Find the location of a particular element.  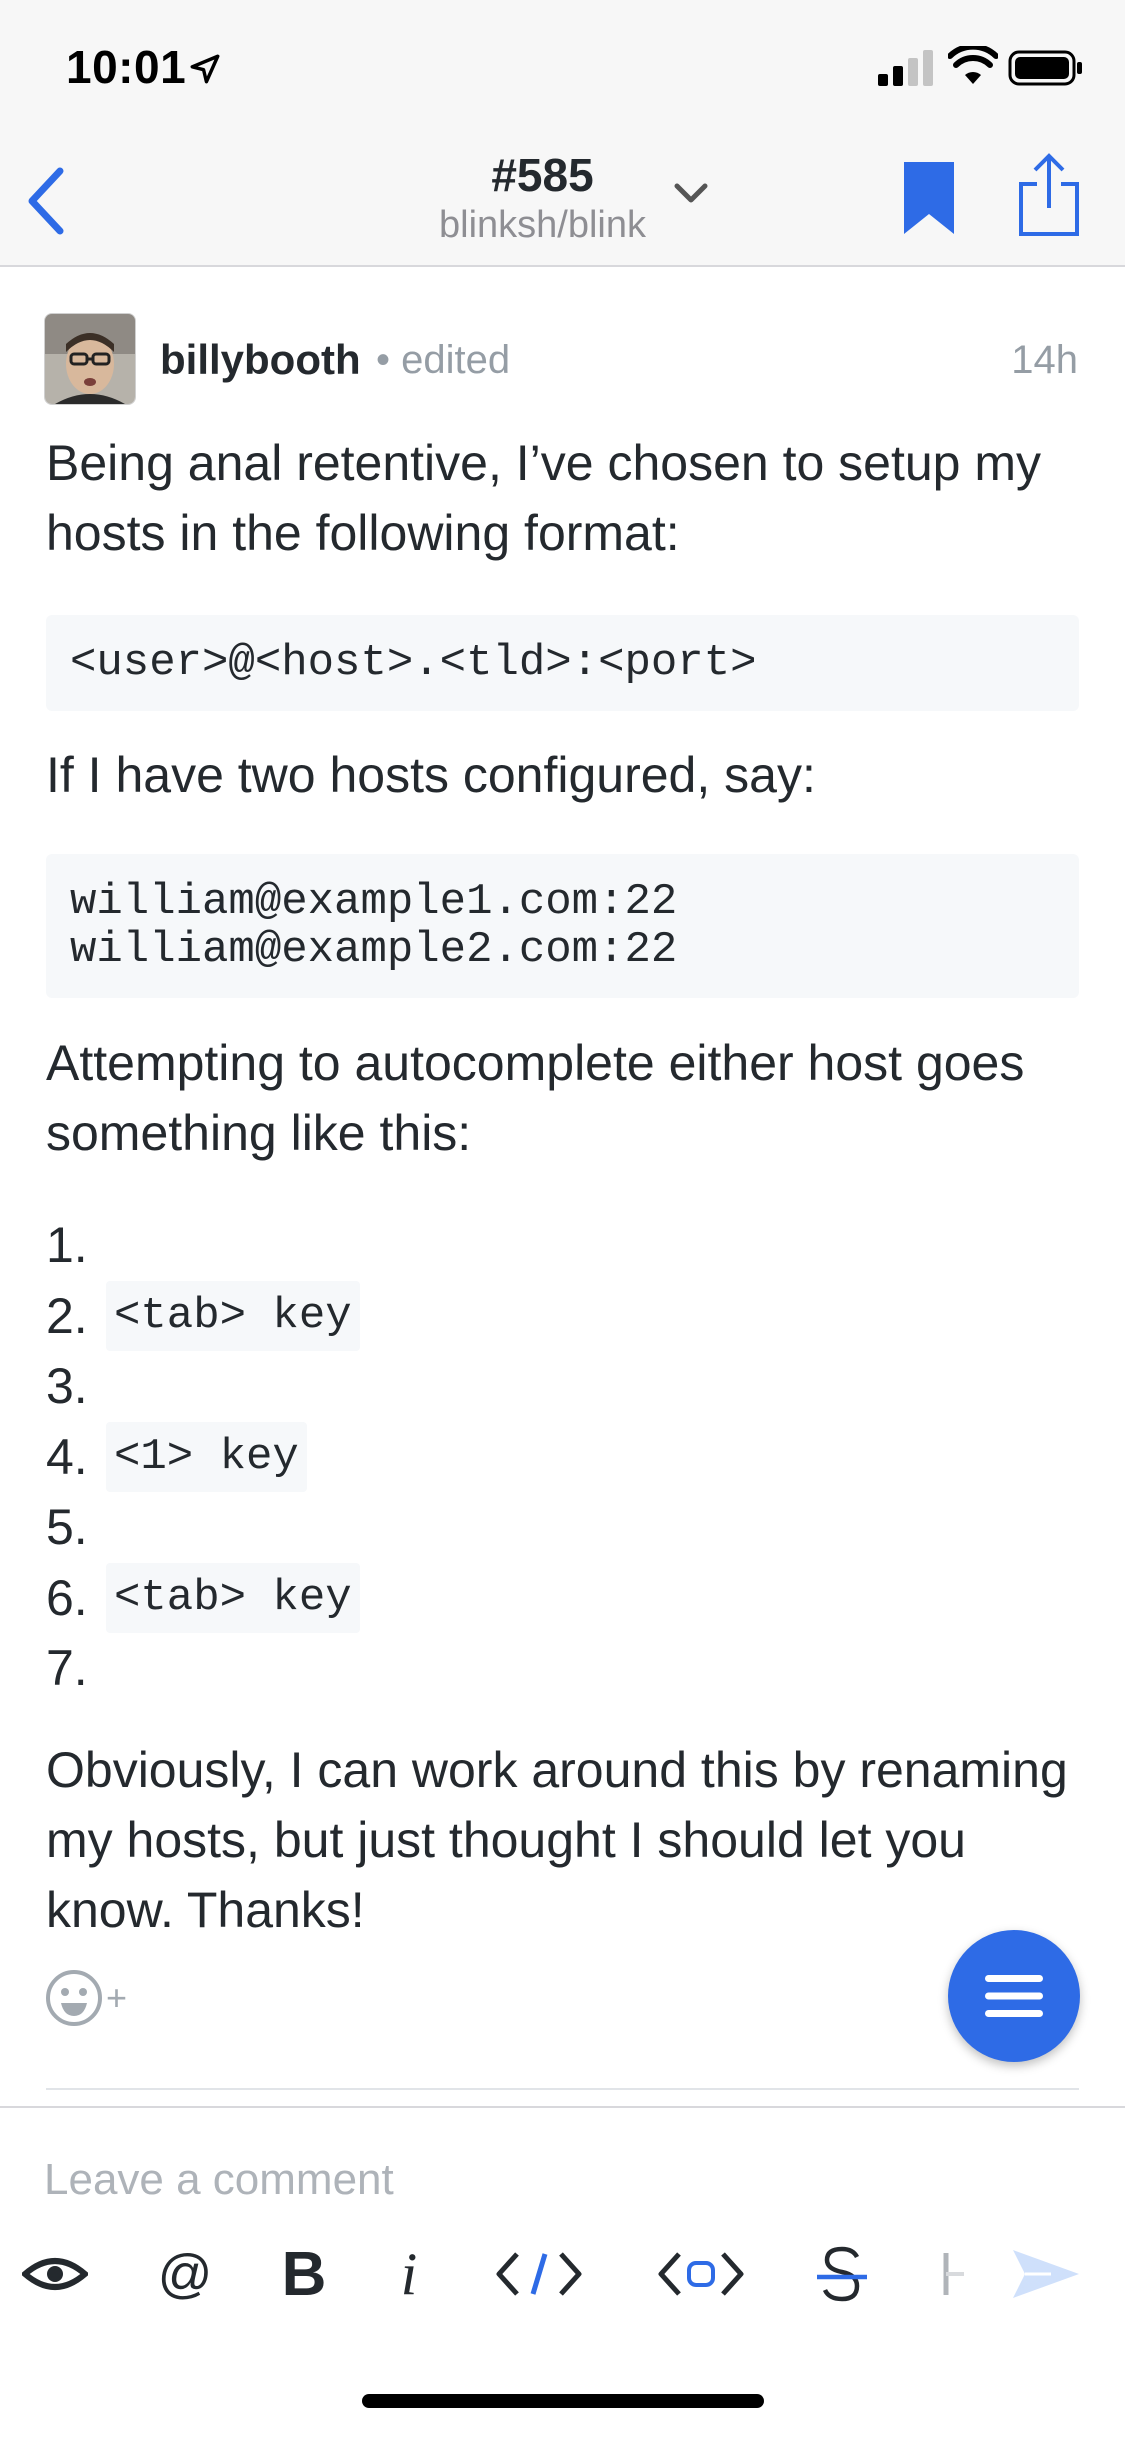

heading-button is located at coordinates (955, 2274).